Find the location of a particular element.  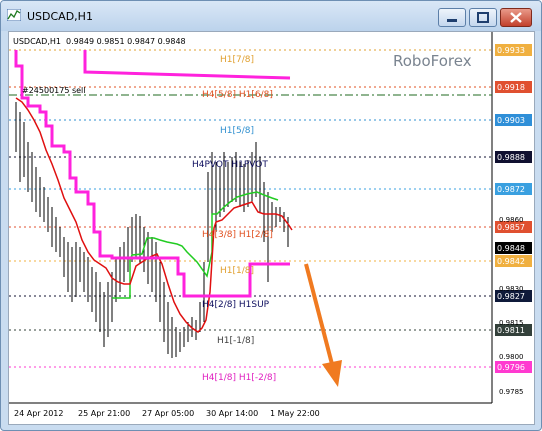

price-tag: 0.9903 is located at coordinates (511, 120).